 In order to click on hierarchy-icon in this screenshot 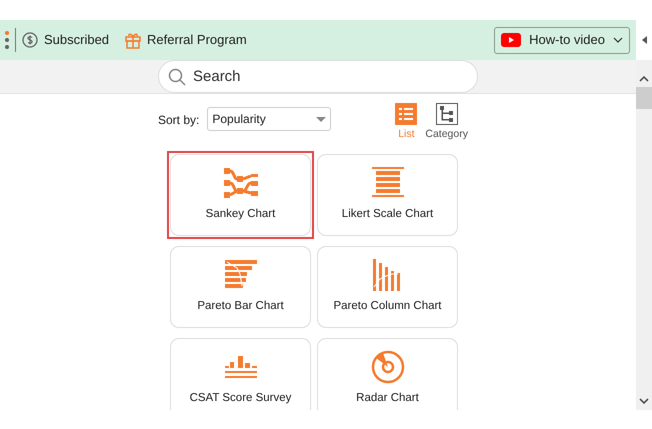, I will do `click(447, 114)`.